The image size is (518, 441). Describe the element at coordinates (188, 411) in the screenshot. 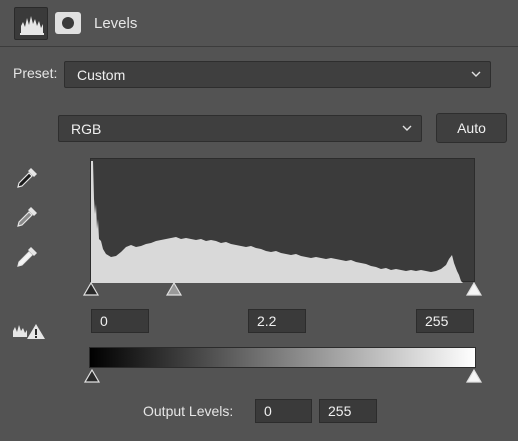

I see `output-levels-label: Output Levels:` at that location.